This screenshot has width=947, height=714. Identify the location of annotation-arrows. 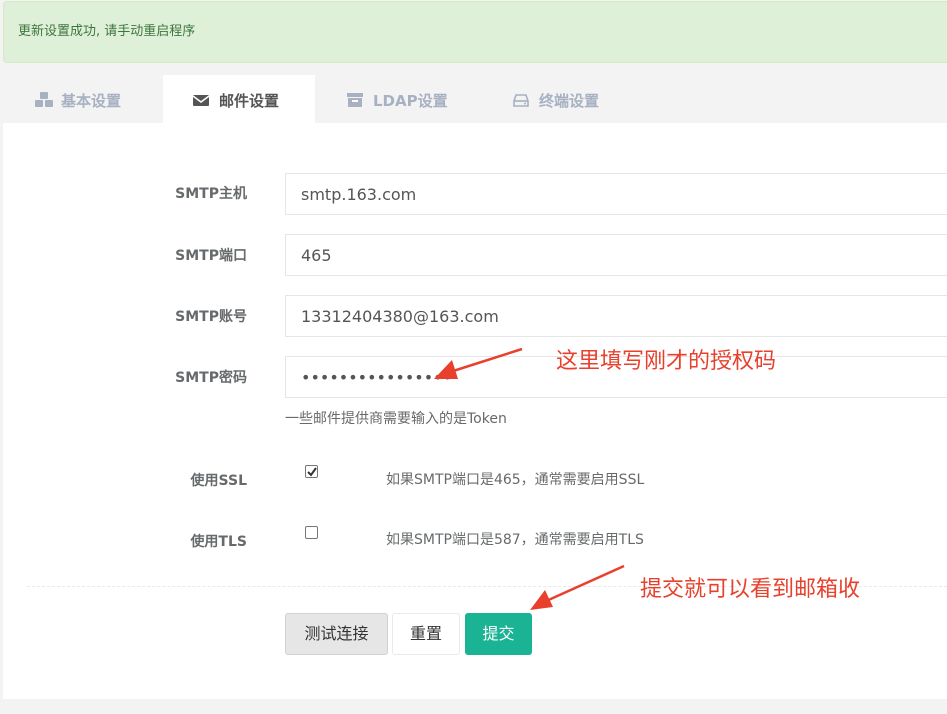
(529, 478).